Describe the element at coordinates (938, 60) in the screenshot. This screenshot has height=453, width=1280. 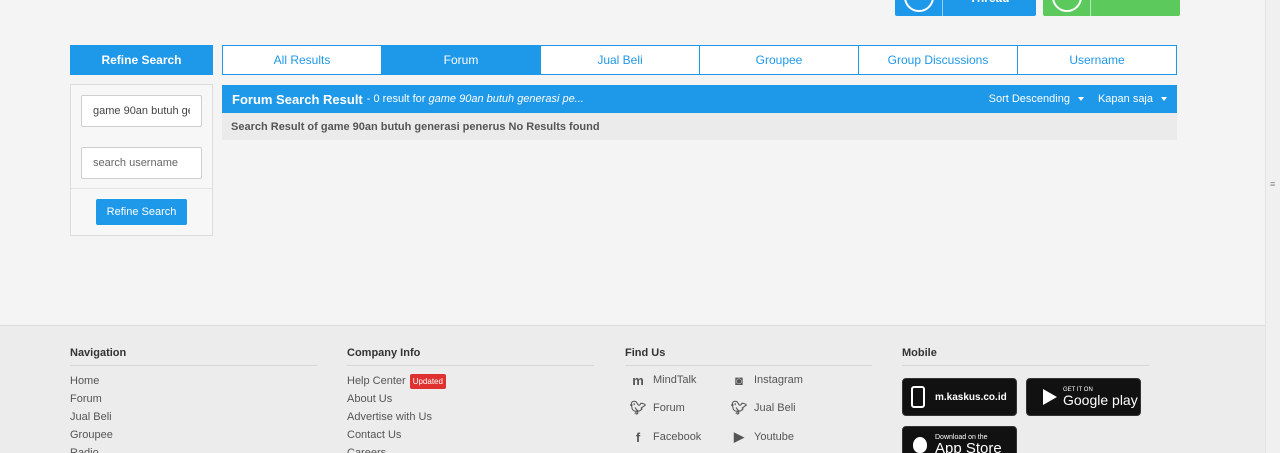
I see `tab-group-discussions: Group Discussions` at that location.